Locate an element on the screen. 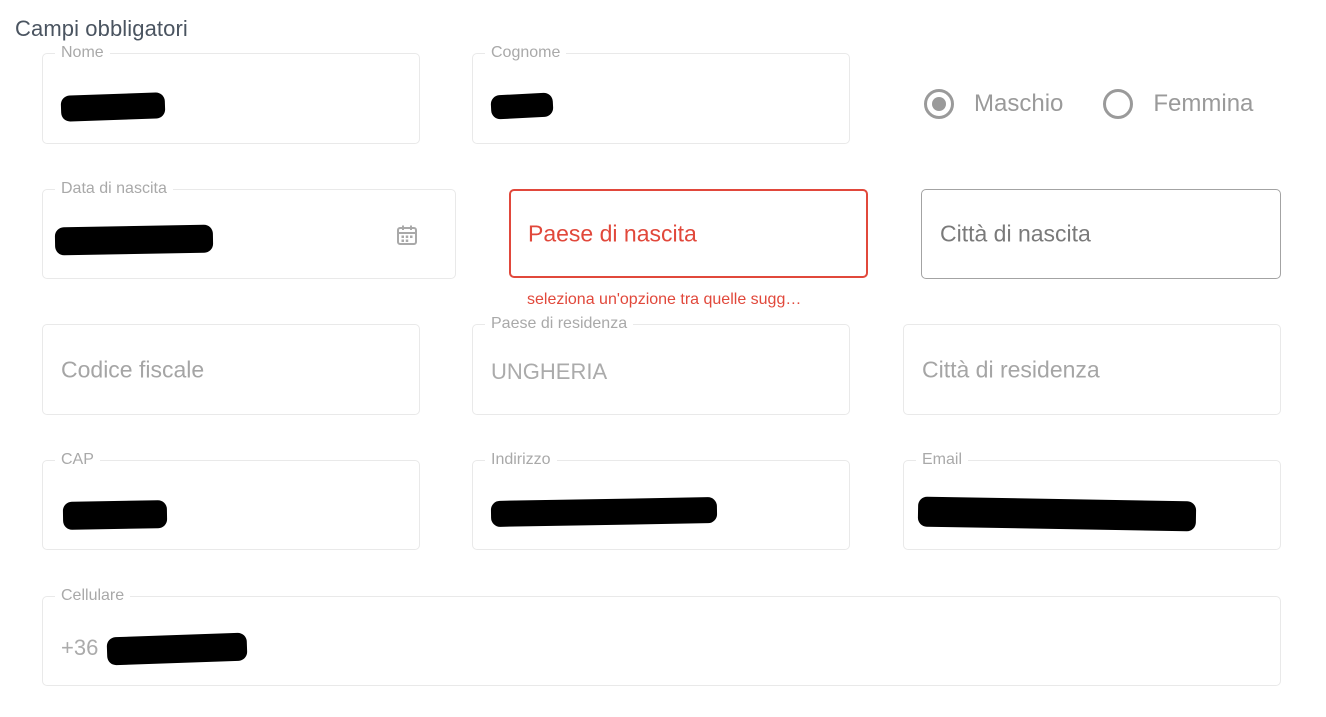 Image resolution: width=1326 pixels, height=717 pixels. citta-residenza-field: Città di residenza is located at coordinates (1092, 369).